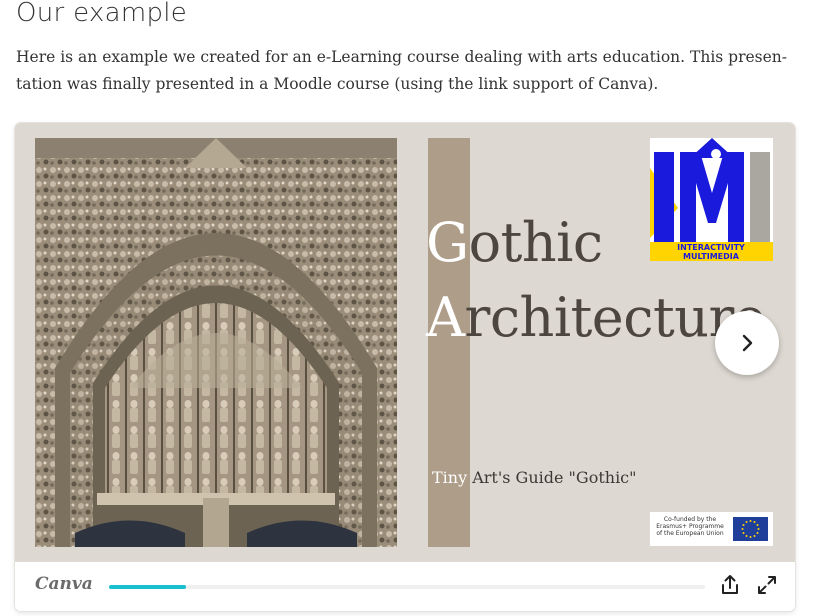 The image size is (832, 616). I want to click on embed-footer: Canva, so click(405, 586).